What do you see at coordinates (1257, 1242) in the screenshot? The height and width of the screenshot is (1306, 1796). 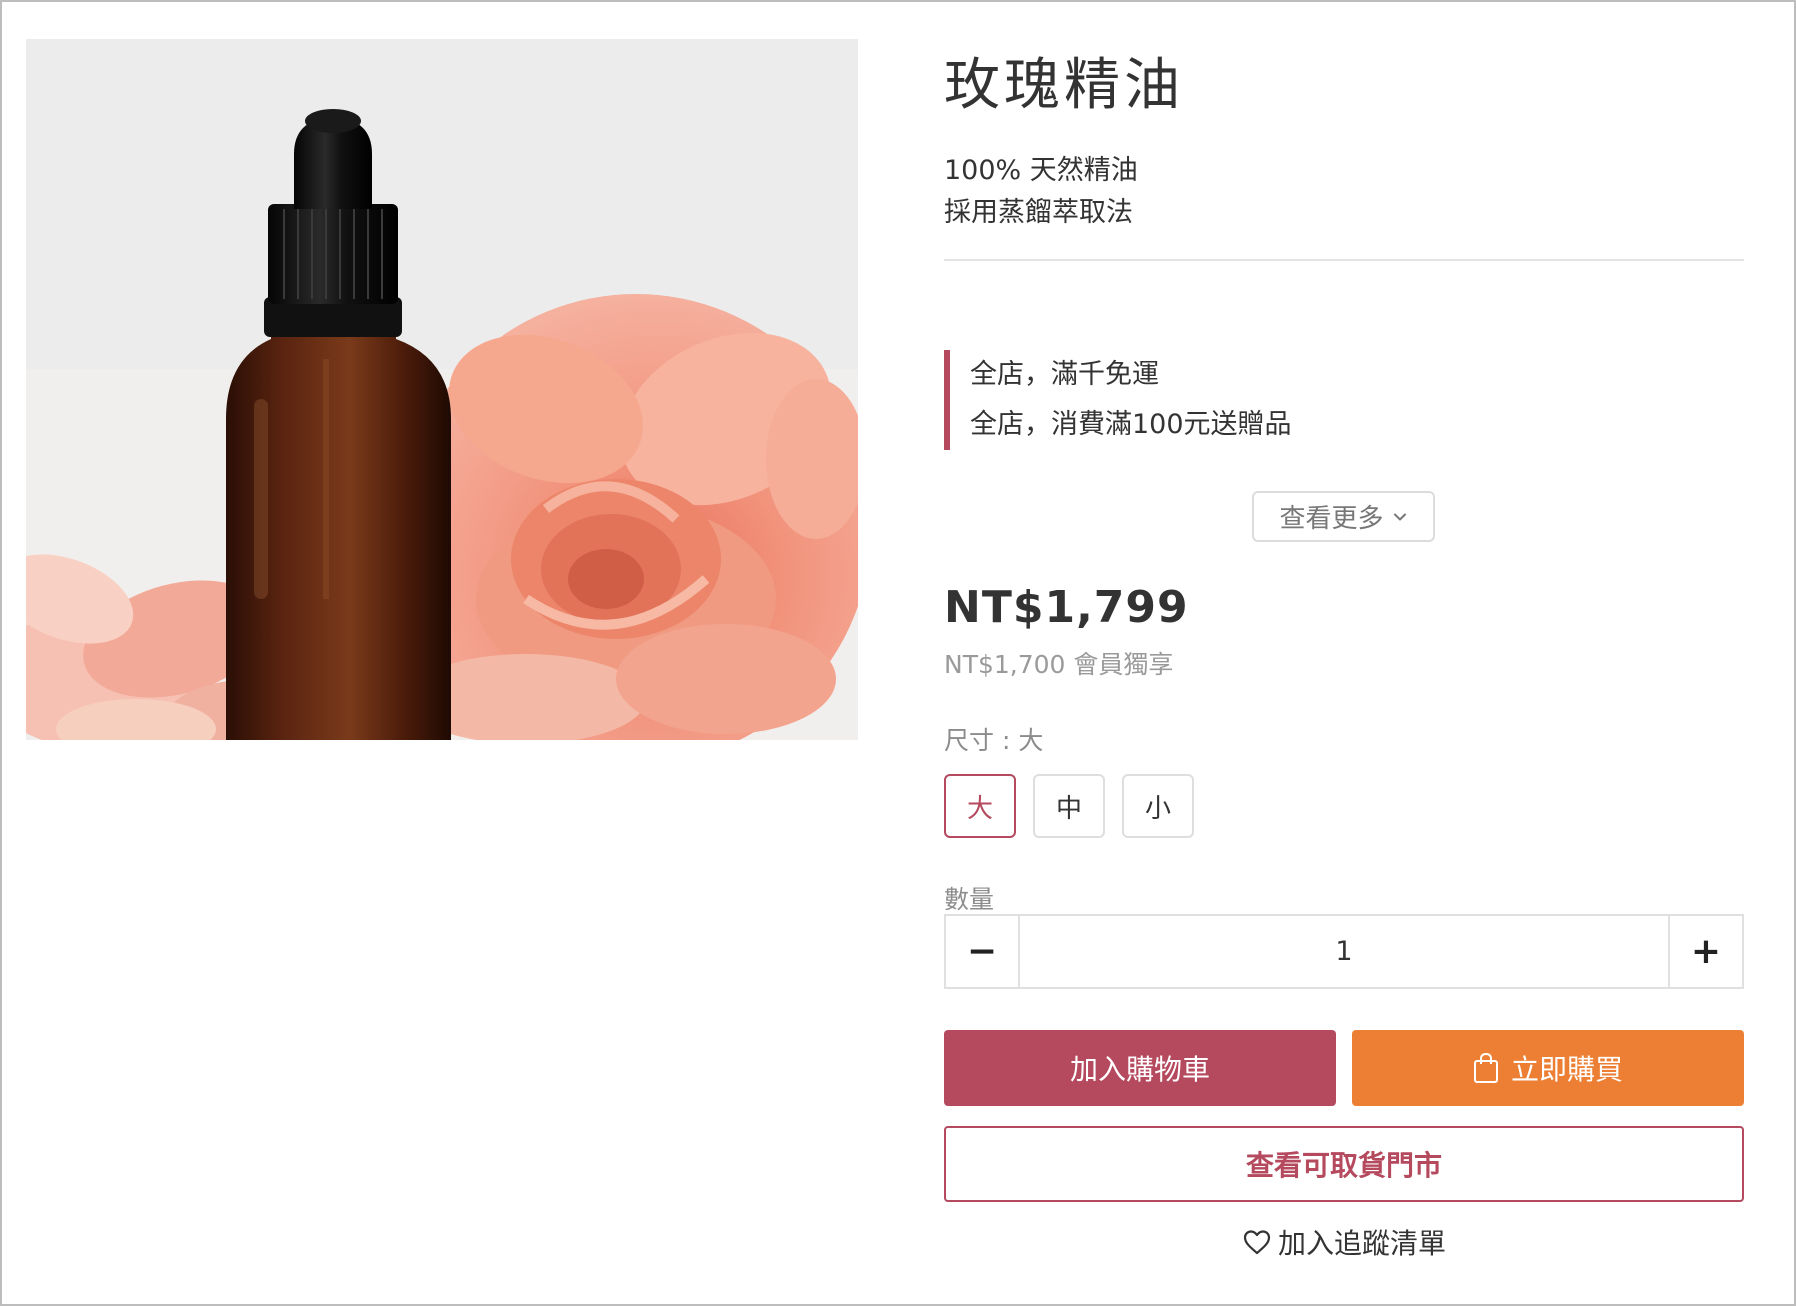 I see `heart-icon` at bounding box center [1257, 1242].